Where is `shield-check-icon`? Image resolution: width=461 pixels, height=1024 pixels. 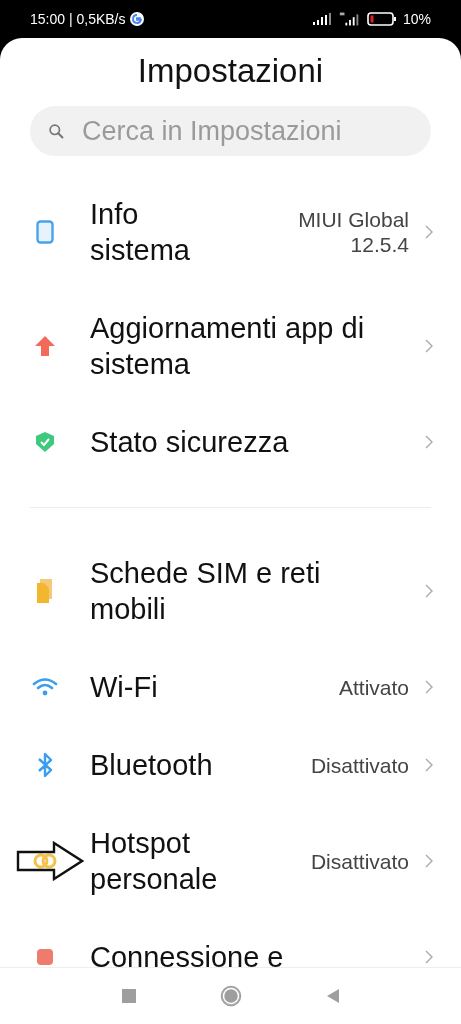
shield-check-icon is located at coordinates (45, 442).